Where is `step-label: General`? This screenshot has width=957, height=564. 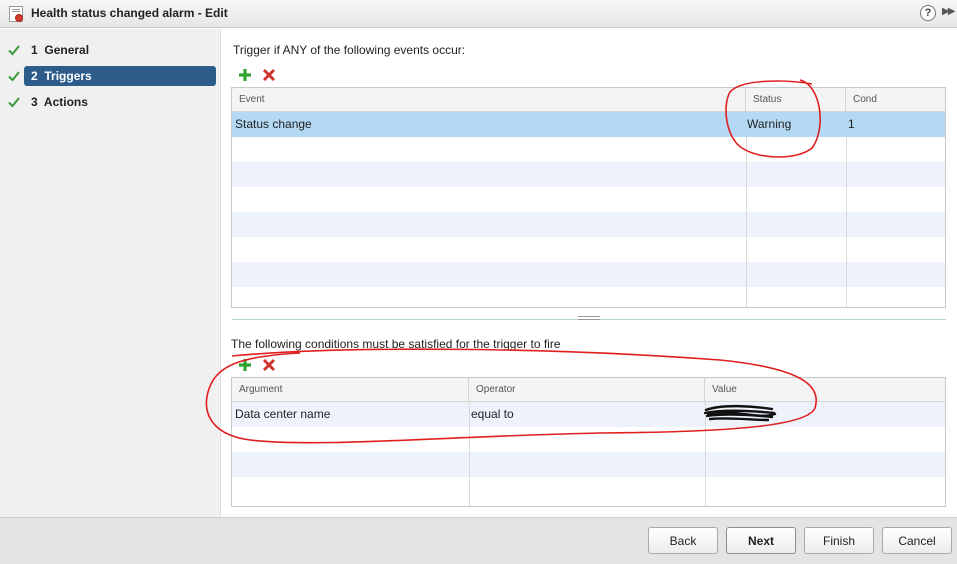
step-label: General is located at coordinates (67, 50).